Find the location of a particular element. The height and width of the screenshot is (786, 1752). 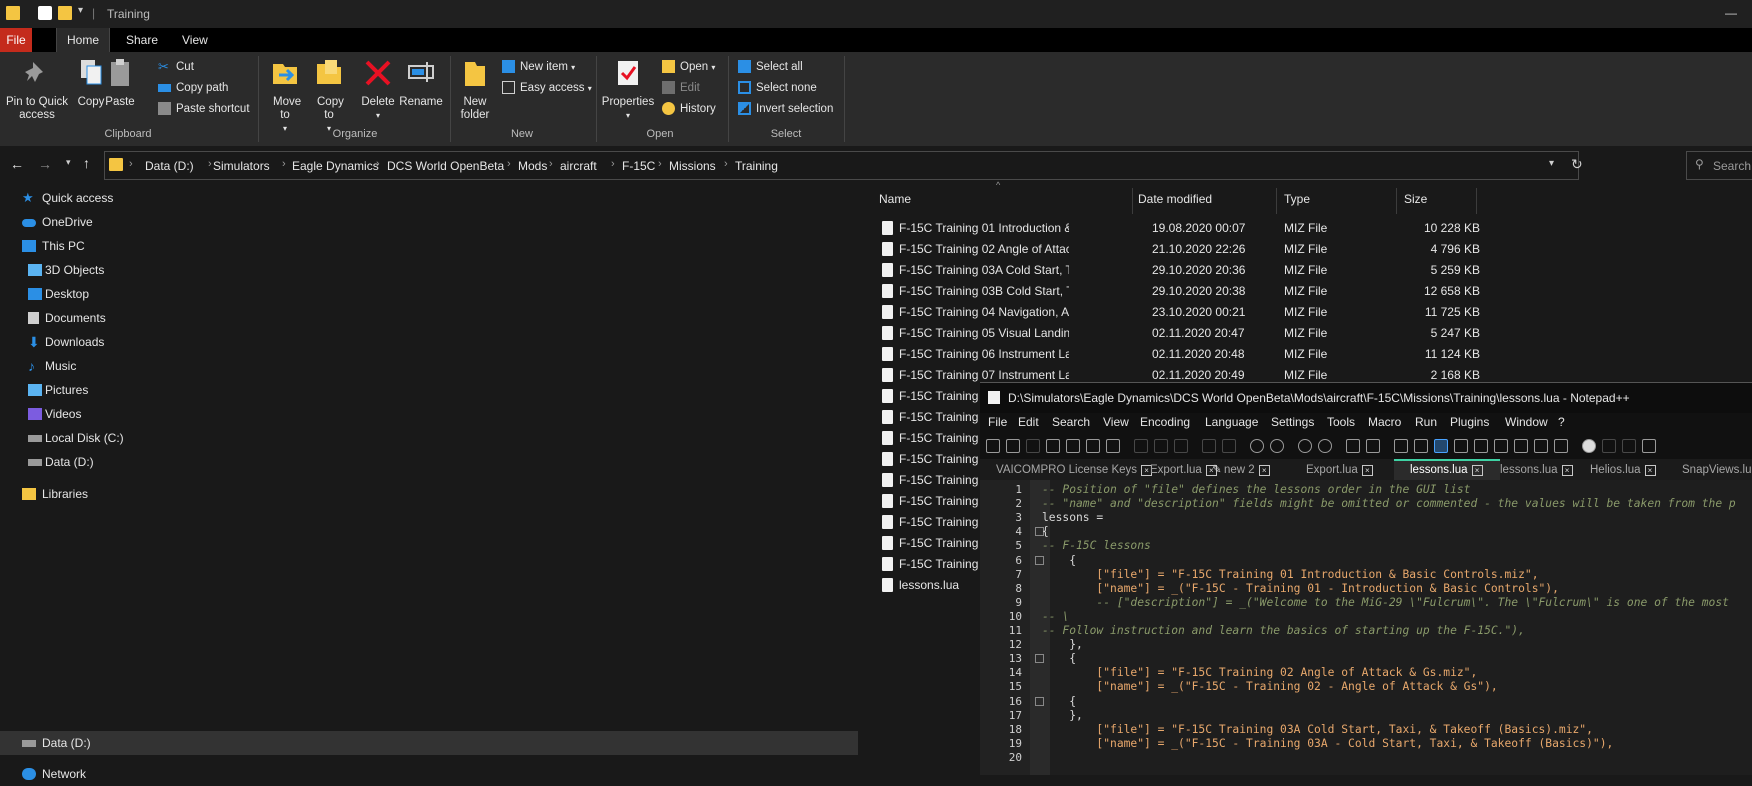

breadcrumb-missions: Missions is located at coordinates (692, 166).